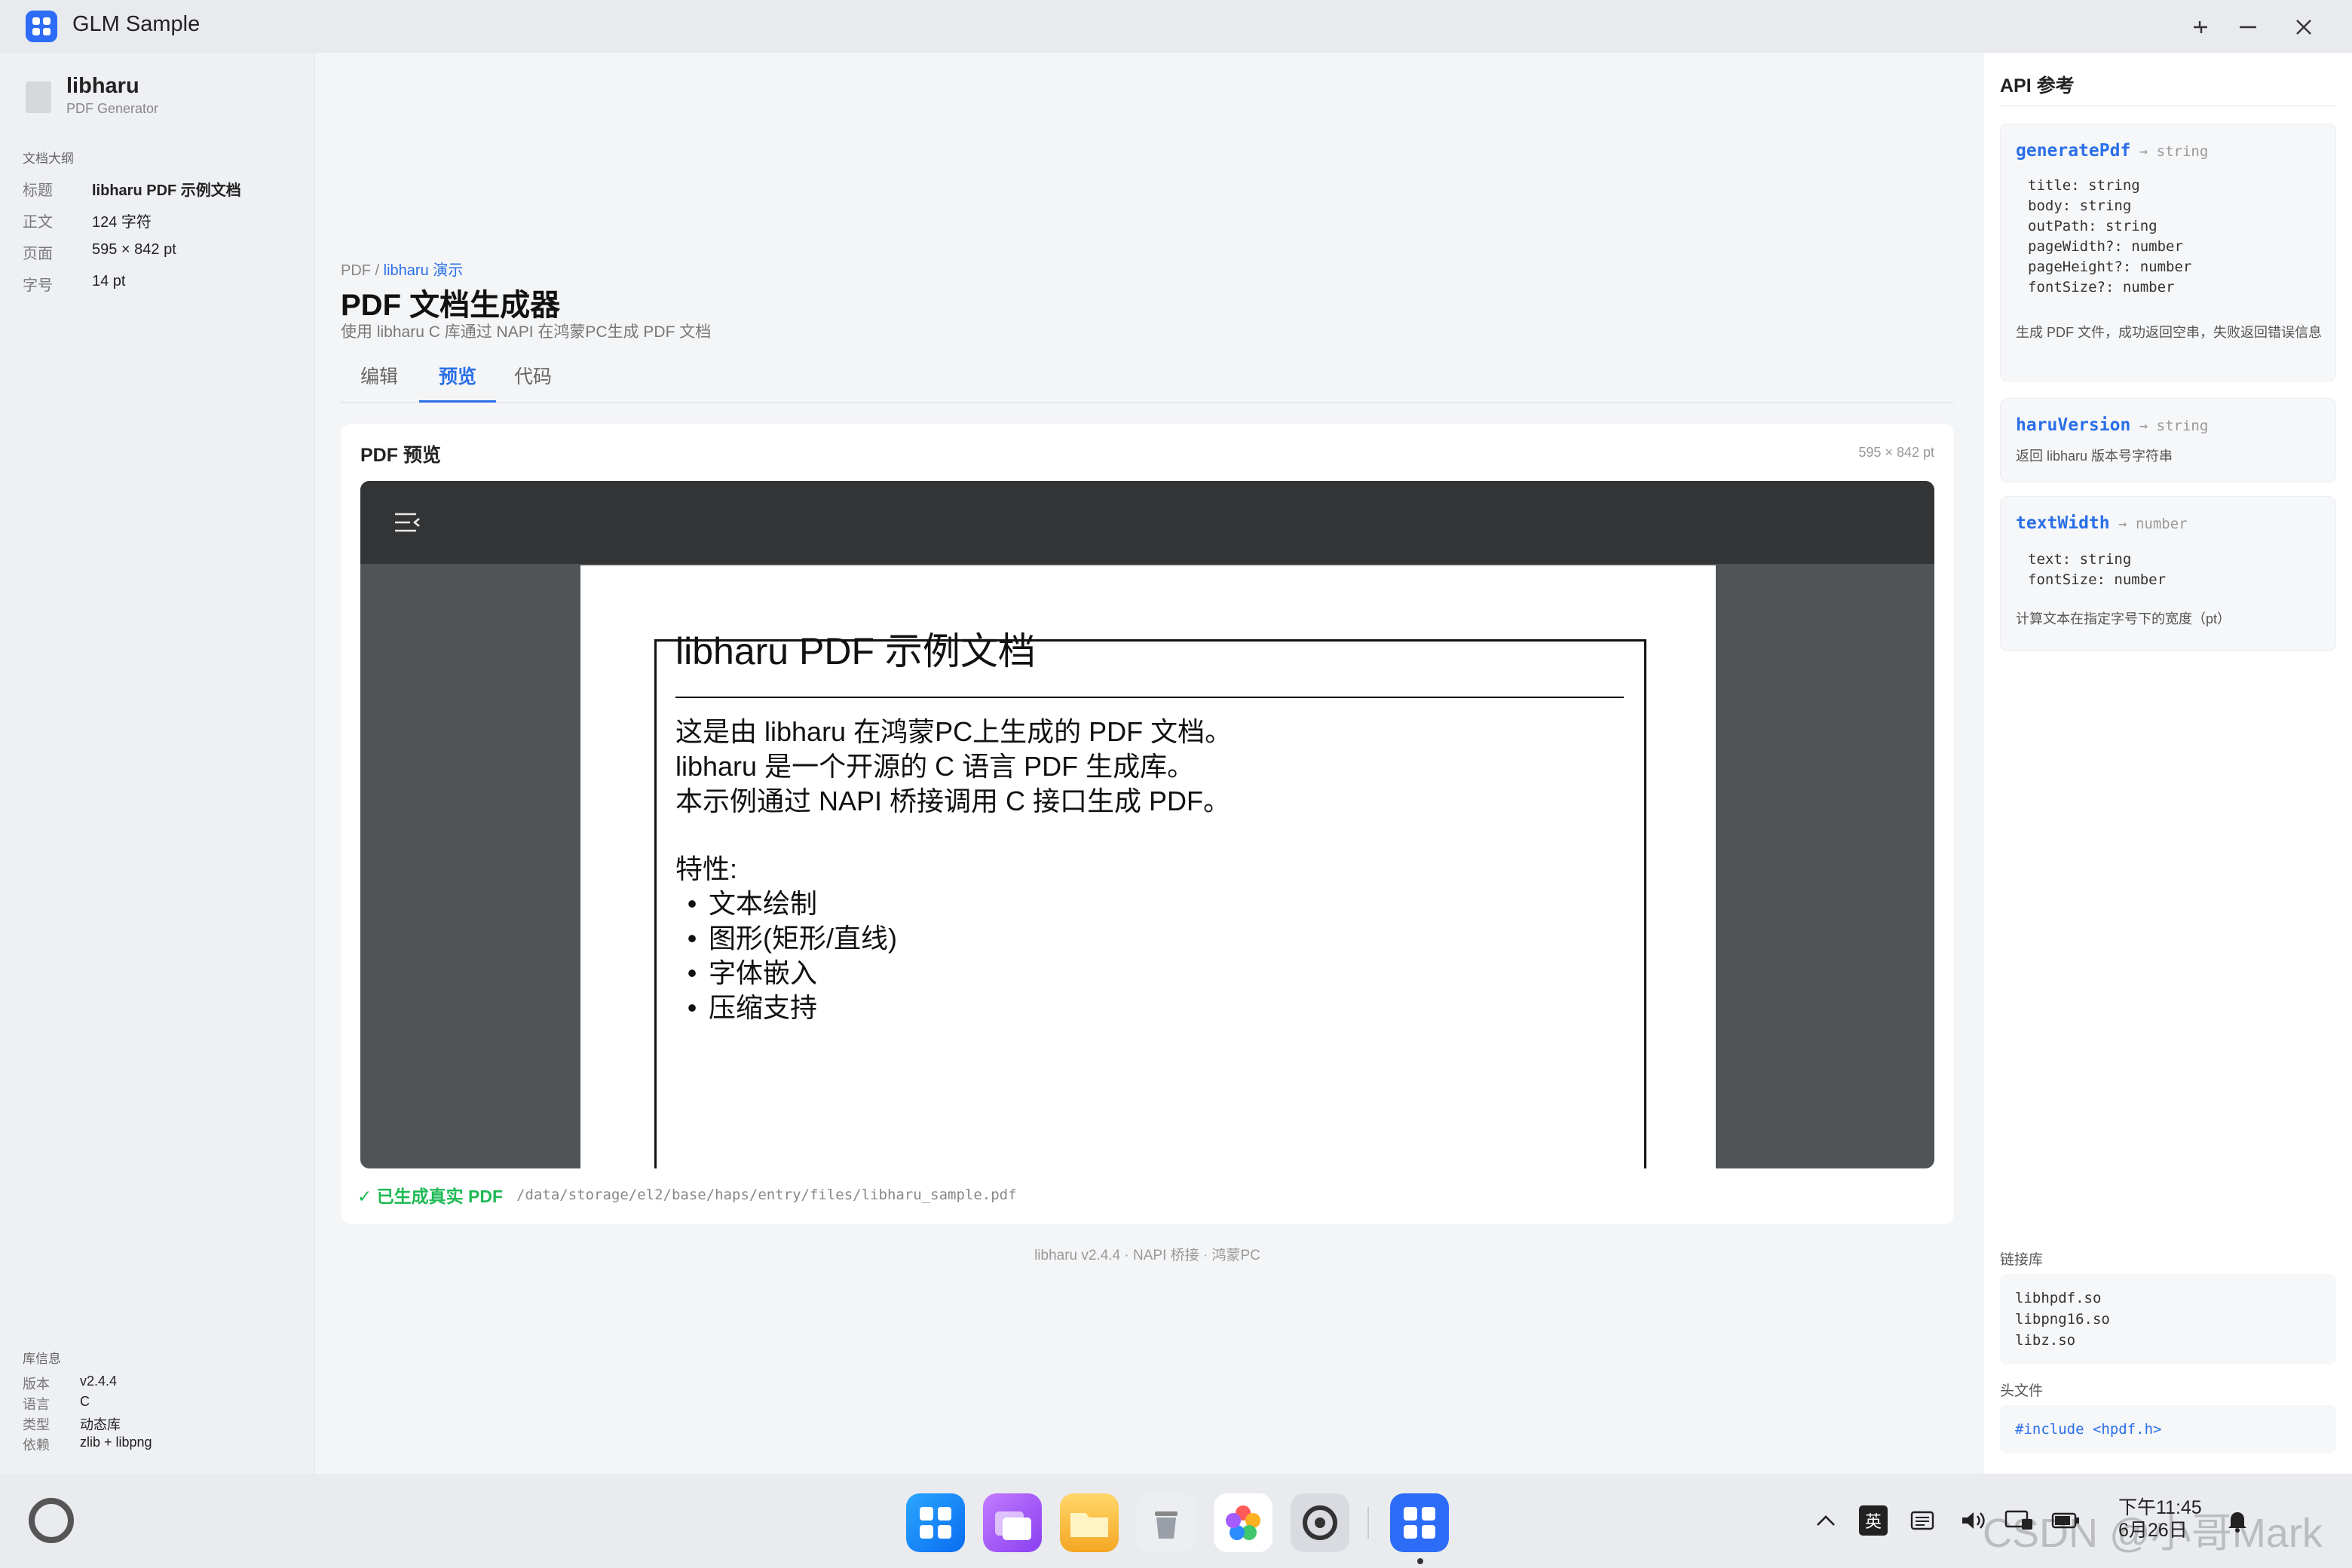 Image resolution: width=2352 pixels, height=1568 pixels. Describe the element at coordinates (935, 1522) in the screenshot. I see `app-grid-icon` at that location.